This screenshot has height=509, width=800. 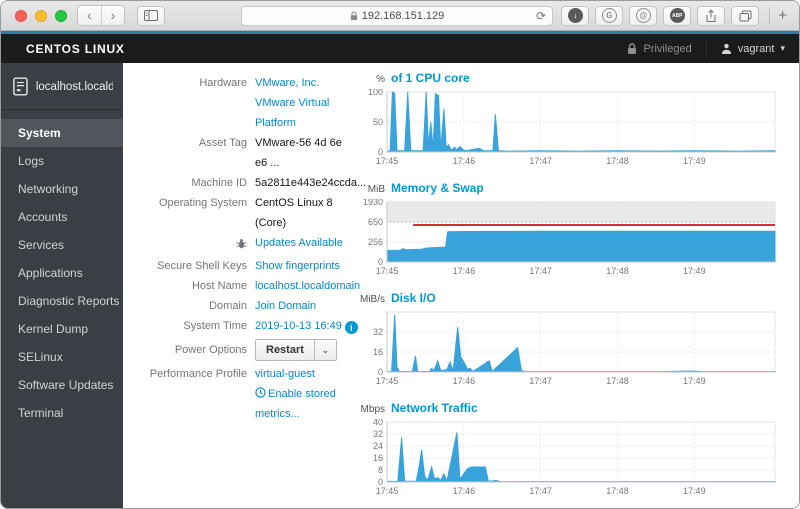 What do you see at coordinates (61, 15) in the screenshot?
I see `zoom-window-button` at bounding box center [61, 15].